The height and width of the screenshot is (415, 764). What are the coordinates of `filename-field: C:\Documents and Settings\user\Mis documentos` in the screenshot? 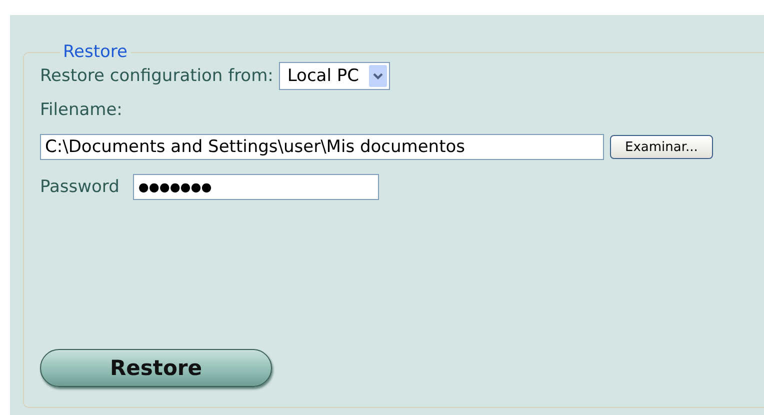 It's located at (322, 147).